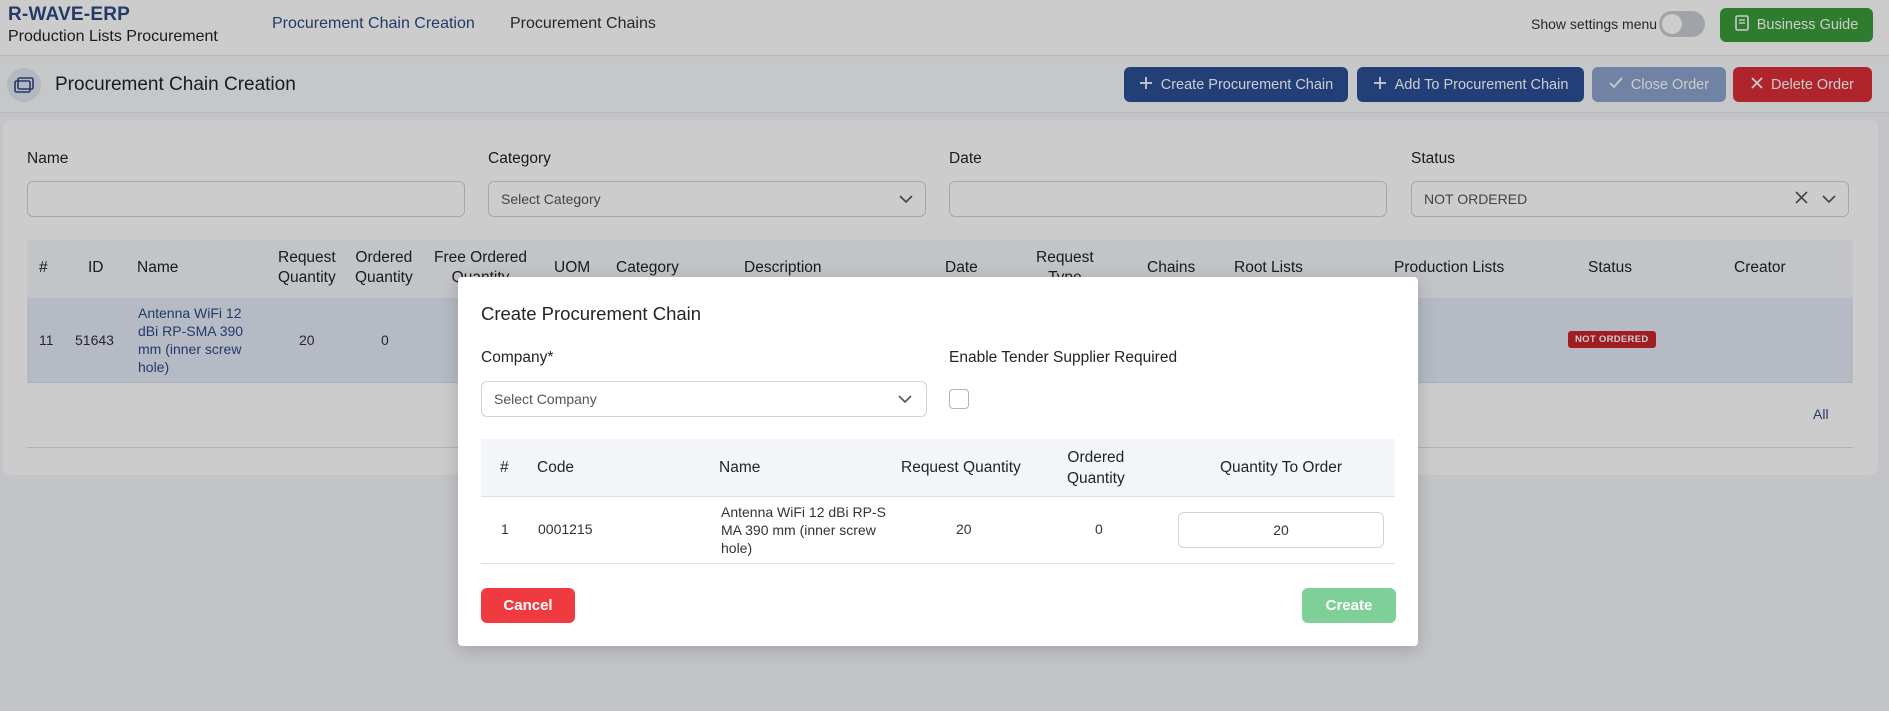 The width and height of the screenshot is (1889, 711). What do you see at coordinates (504, 467) in the screenshot?
I see `dialog-col-index: #` at bounding box center [504, 467].